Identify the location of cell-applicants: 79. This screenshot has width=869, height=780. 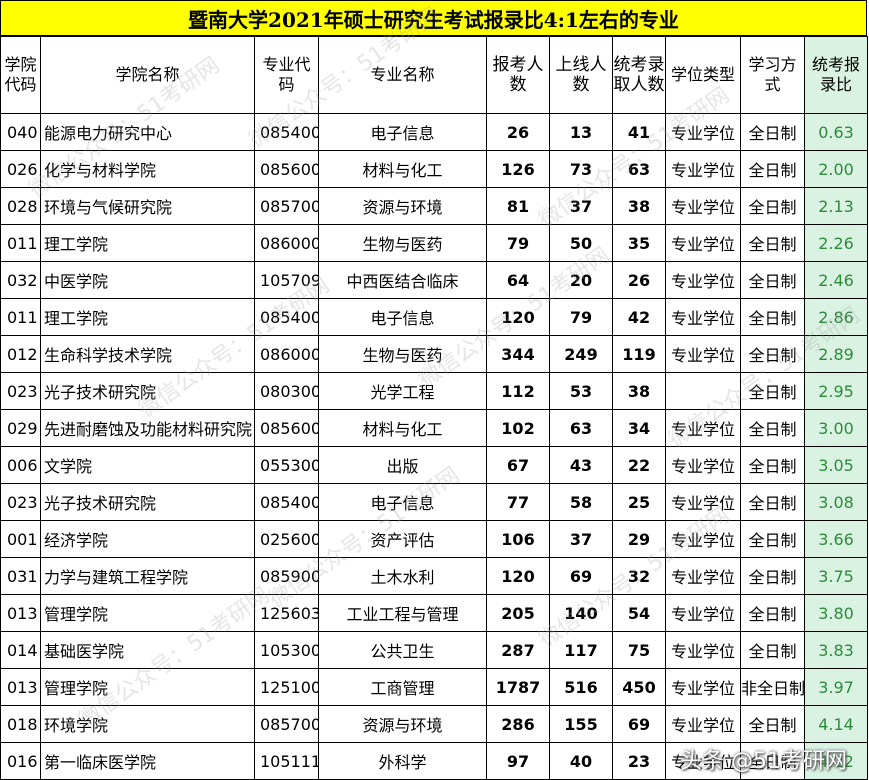
(518, 243).